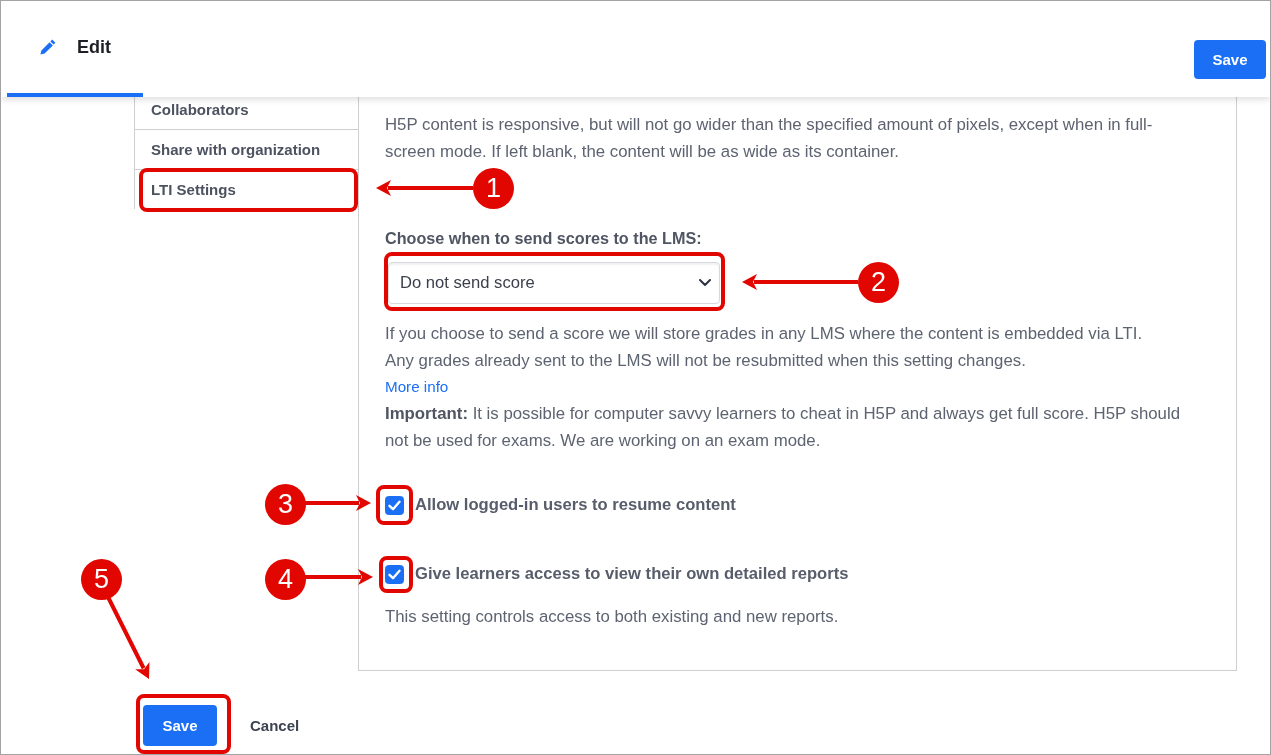 The image size is (1271, 755). What do you see at coordinates (575, 505) in the screenshot?
I see `checkbox-label: Allow logged-in users to resume content` at bounding box center [575, 505].